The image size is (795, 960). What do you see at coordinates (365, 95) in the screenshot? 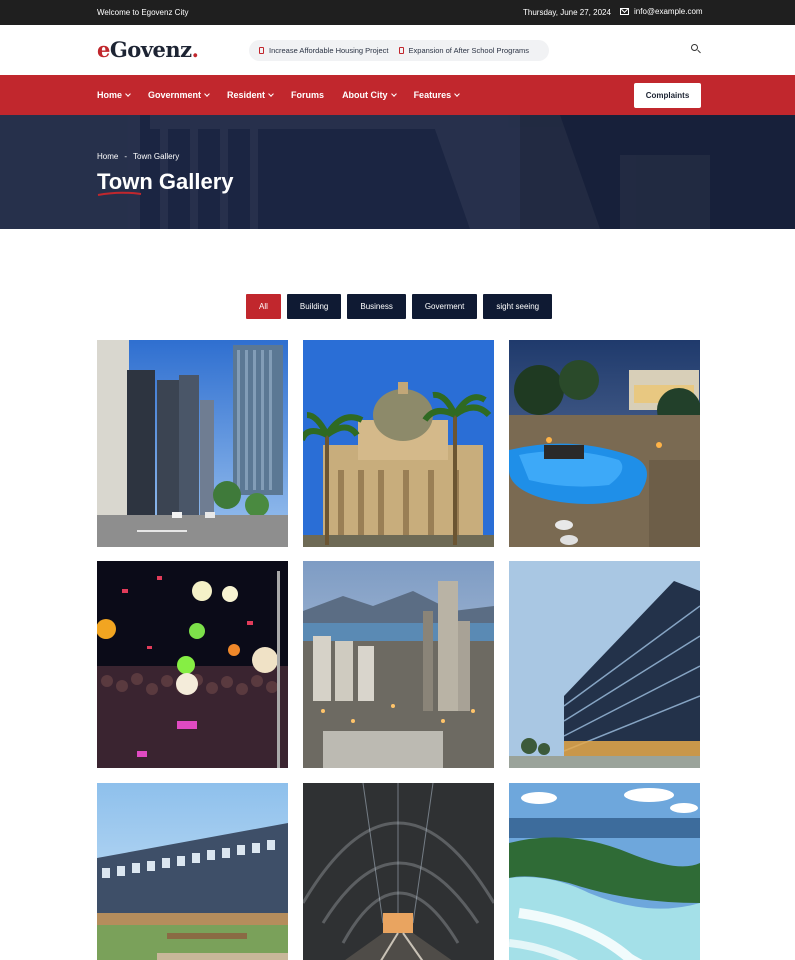
I see `nav-item-label: About City` at bounding box center [365, 95].